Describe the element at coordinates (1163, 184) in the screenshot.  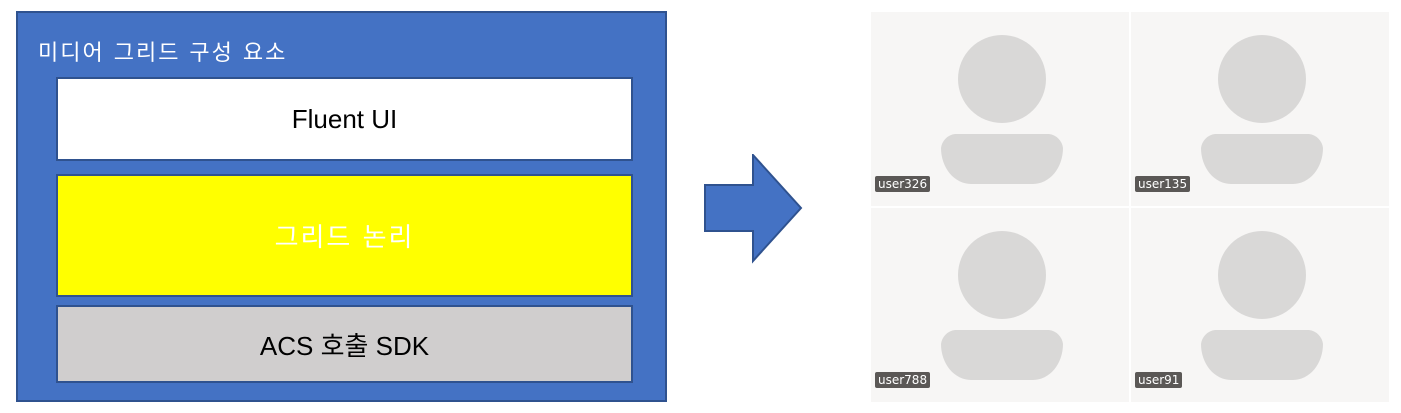
I see `participant-name-label: user135` at that location.